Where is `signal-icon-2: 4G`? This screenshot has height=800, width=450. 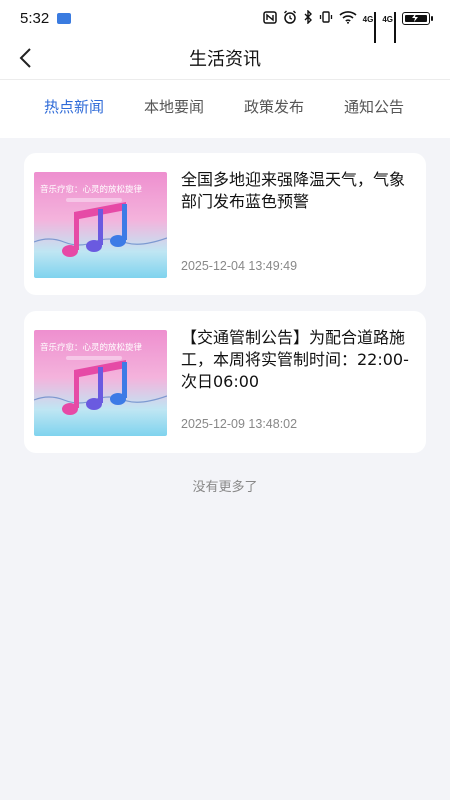
signal-icon-2: 4G is located at coordinates (389, 27).